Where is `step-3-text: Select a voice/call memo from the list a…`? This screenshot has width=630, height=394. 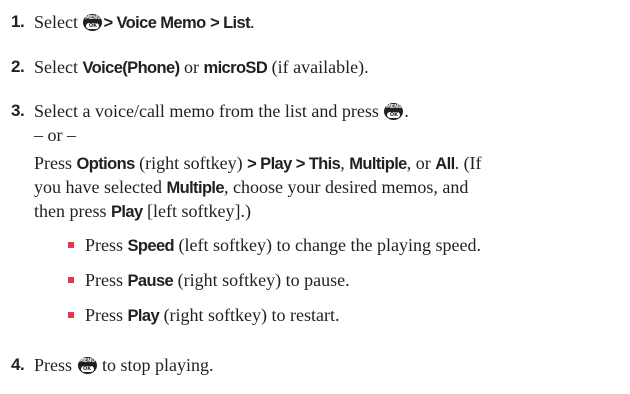
step-3-text: Select a voice/call memo from the list a… is located at coordinates (221, 111).